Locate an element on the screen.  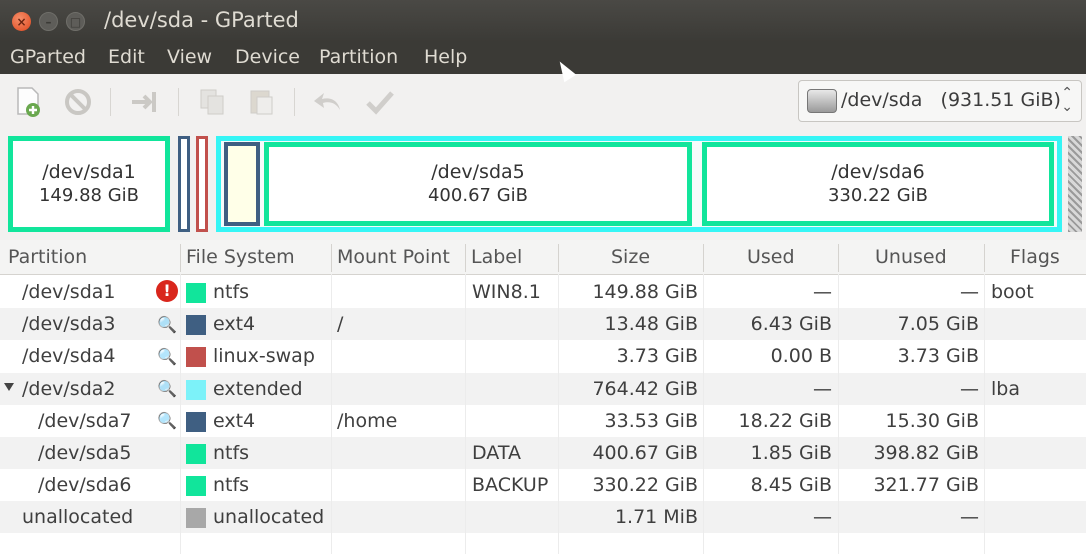
maximize-button: □ is located at coordinates (75, 21).